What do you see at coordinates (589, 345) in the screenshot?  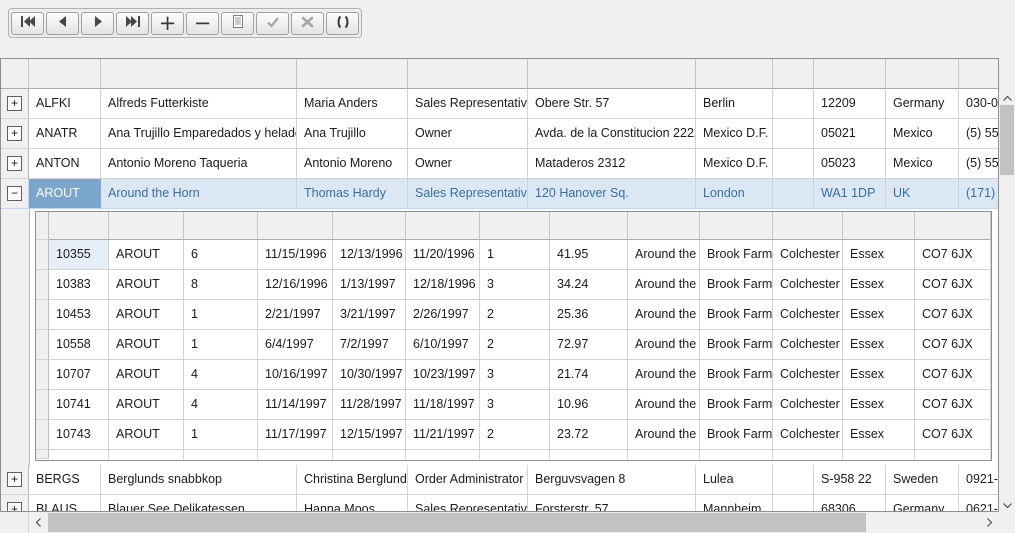 I see `cell-freight: 72.97` at bounding box center [589, 345].